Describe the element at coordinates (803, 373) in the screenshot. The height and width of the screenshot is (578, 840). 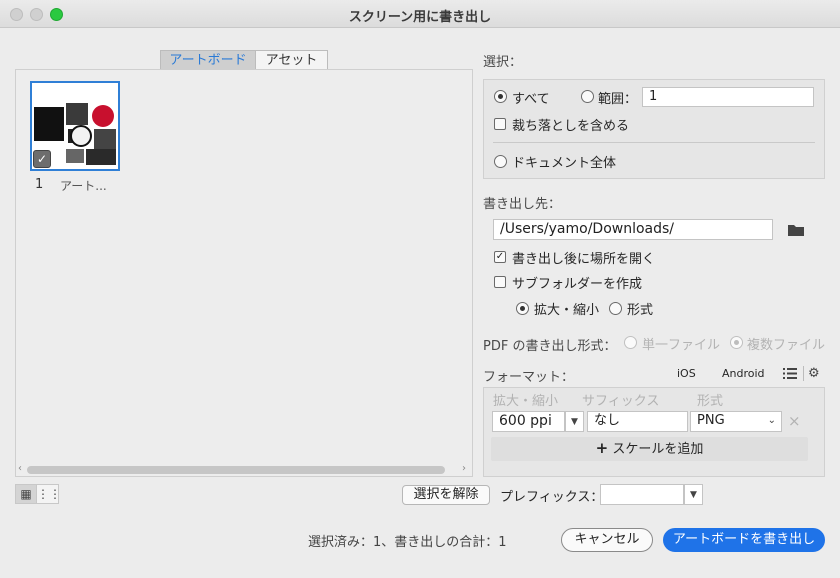
I see `toolbar-divider` at that location.